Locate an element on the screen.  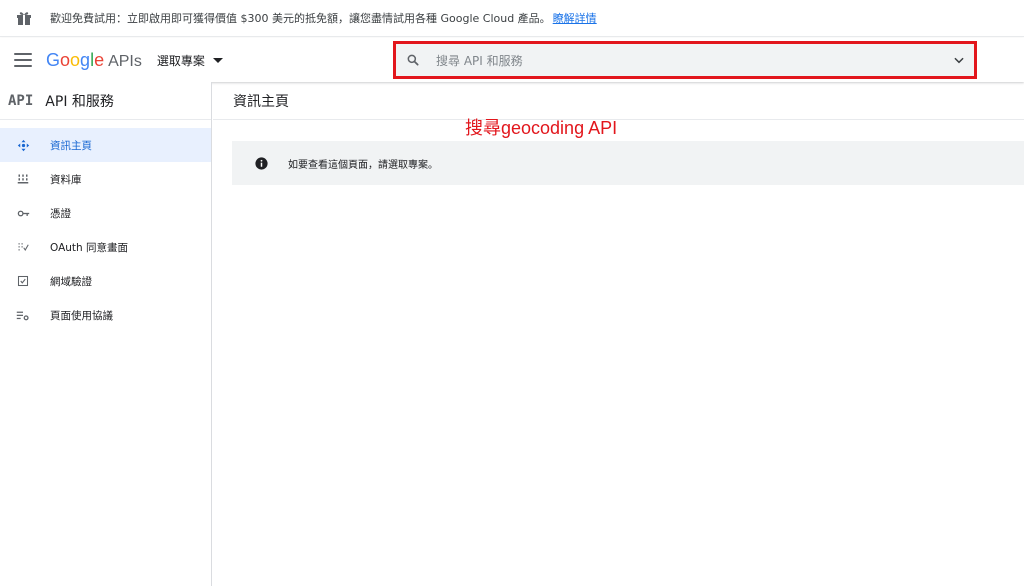
chevron-down-icon is located at coordinates (959, 60).